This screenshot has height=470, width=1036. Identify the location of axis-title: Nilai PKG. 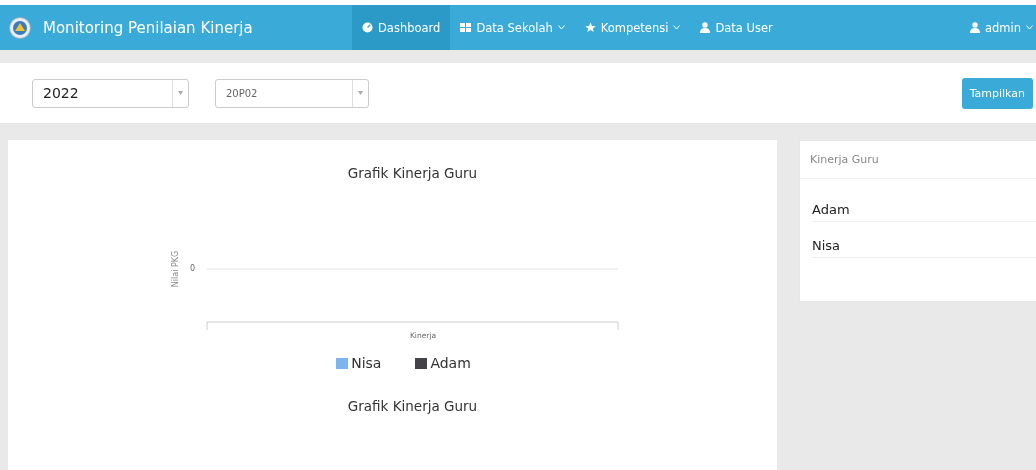
(175, 269).